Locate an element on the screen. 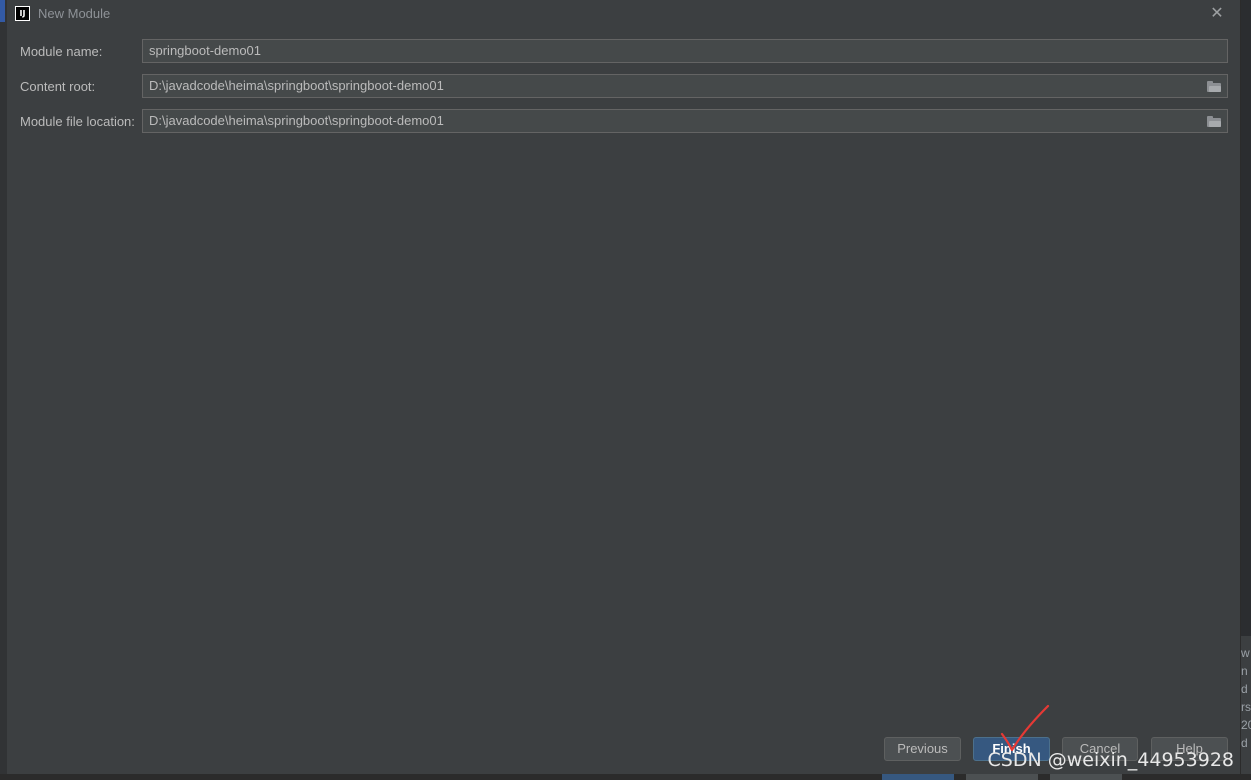  intellij-logo-icon: IJ is located at coordinates (22, 13).